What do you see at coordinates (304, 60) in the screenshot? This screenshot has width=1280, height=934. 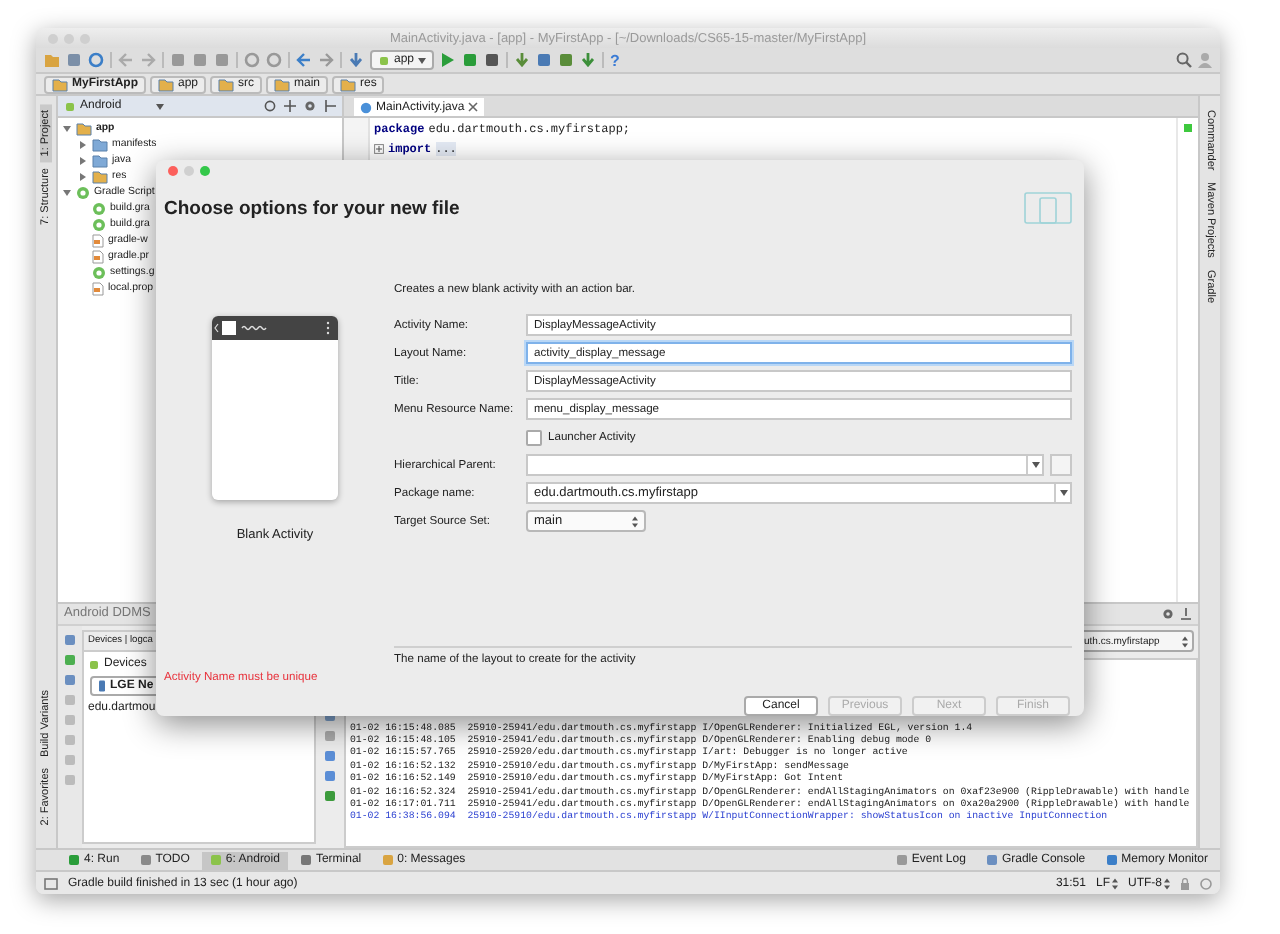 I see `back-icon` at bounding box center [304, 60].